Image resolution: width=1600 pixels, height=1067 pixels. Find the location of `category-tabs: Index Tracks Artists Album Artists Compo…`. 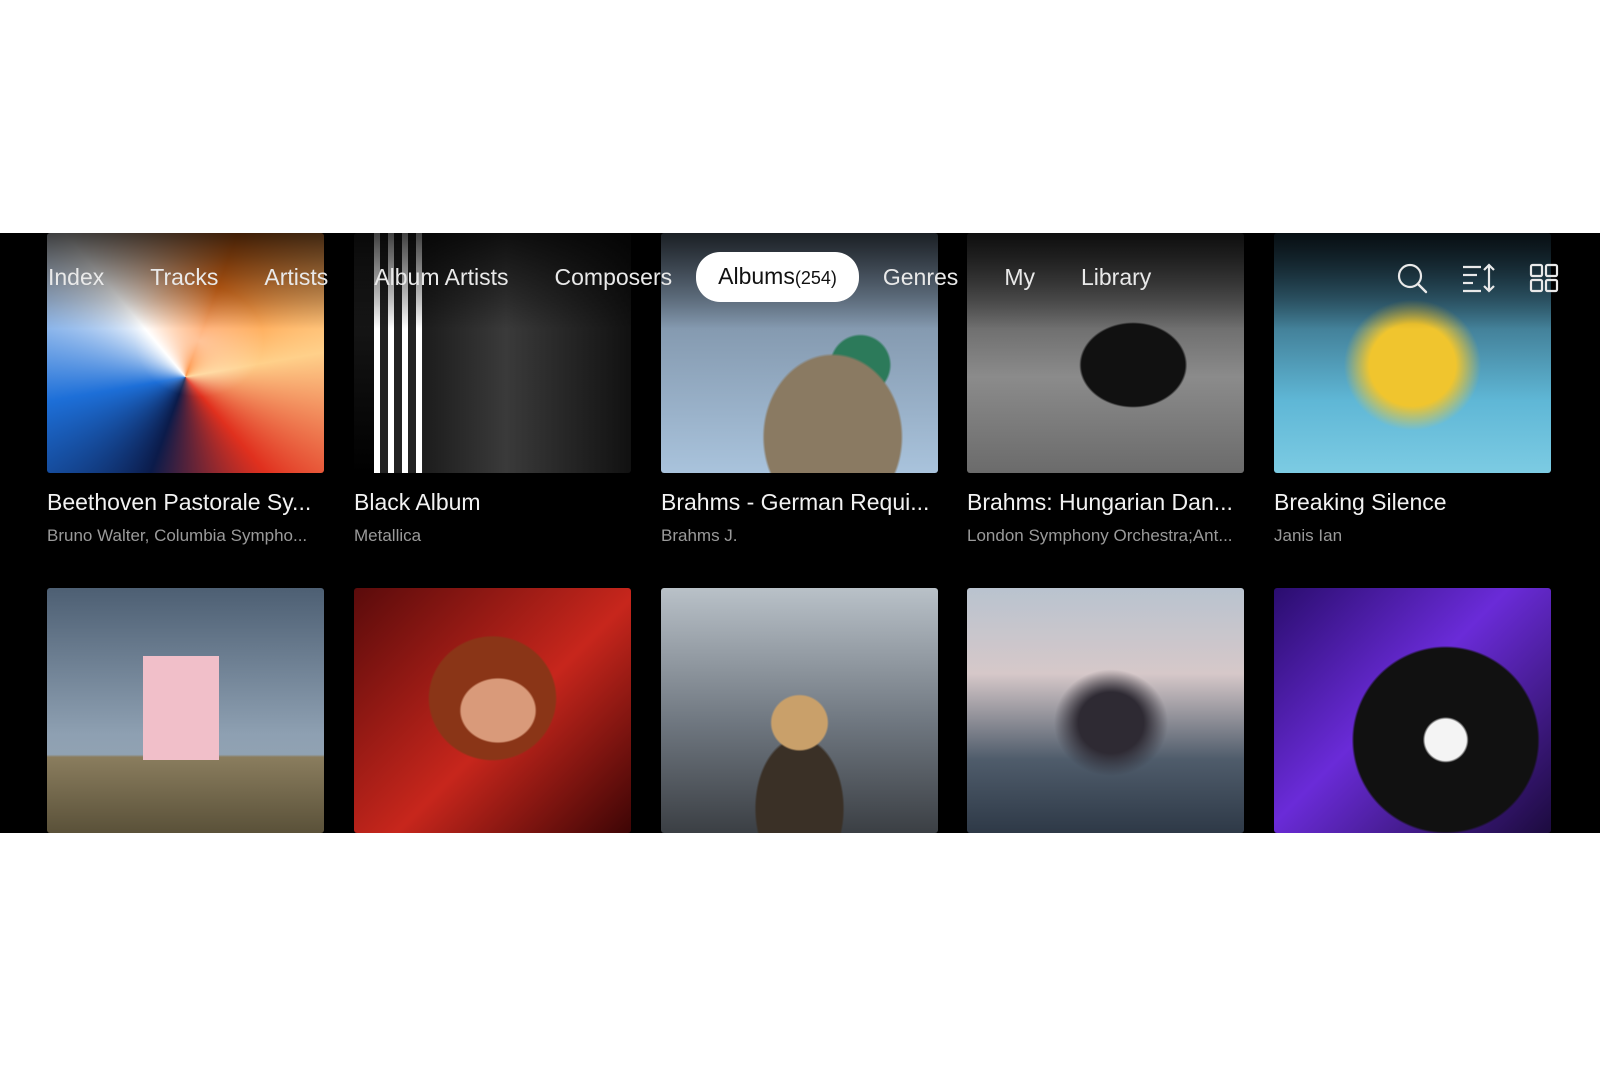

category-tabs: Index Tracks Artists Album Artists Compo… is located at coordinates (610, 277).